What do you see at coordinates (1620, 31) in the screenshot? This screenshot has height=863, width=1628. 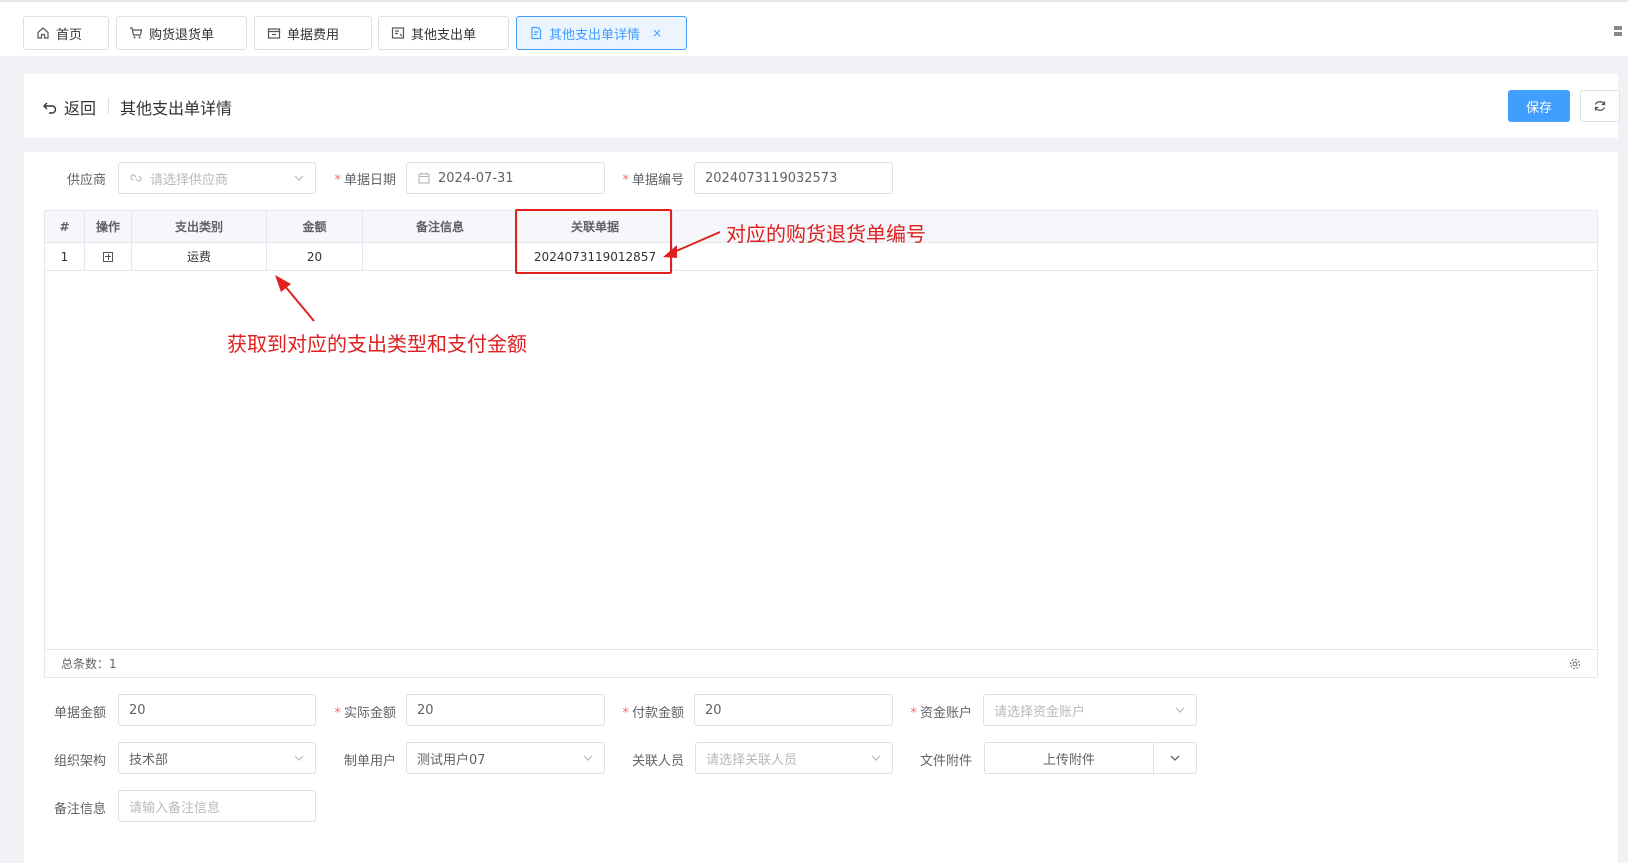 I see `more-icon` at bounding box center [1620, 31].